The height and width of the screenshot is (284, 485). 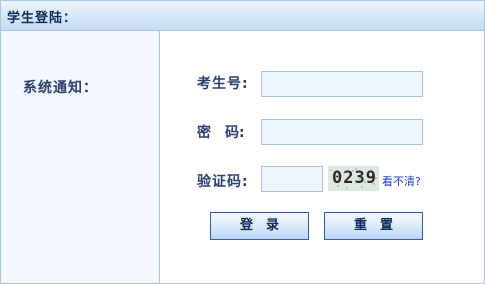 I want to click on captcha-input, so click(x=292, y=179).